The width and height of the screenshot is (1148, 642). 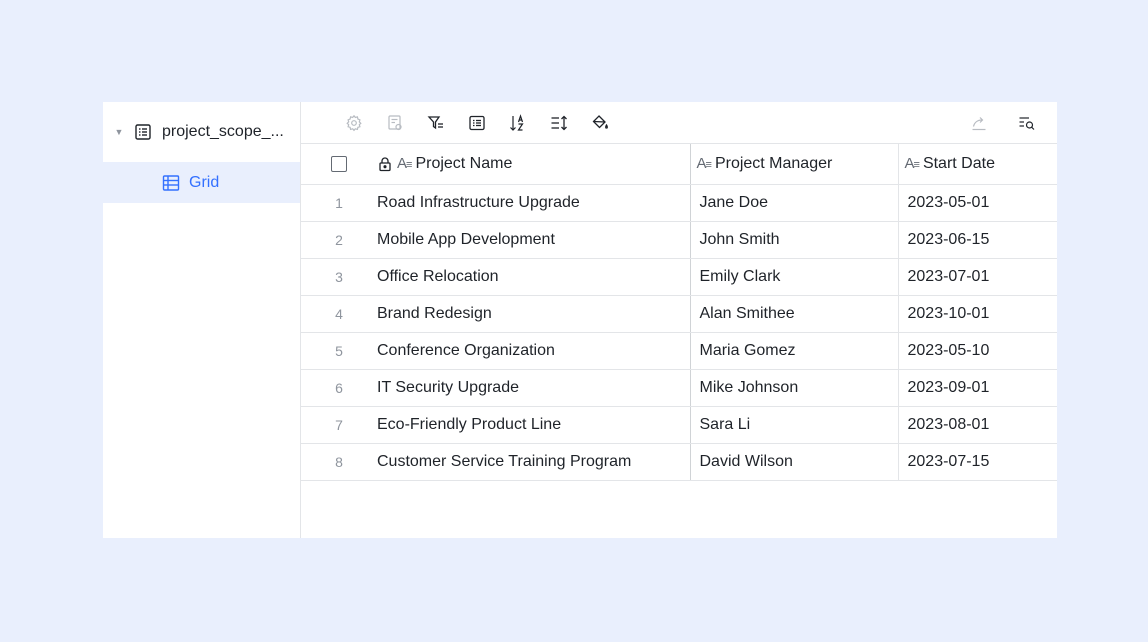 What do you see at coordinates (977, 203) in the screenshot?
I see `cell-start-date: 2023-05-01` at bounding box center [977, 203].